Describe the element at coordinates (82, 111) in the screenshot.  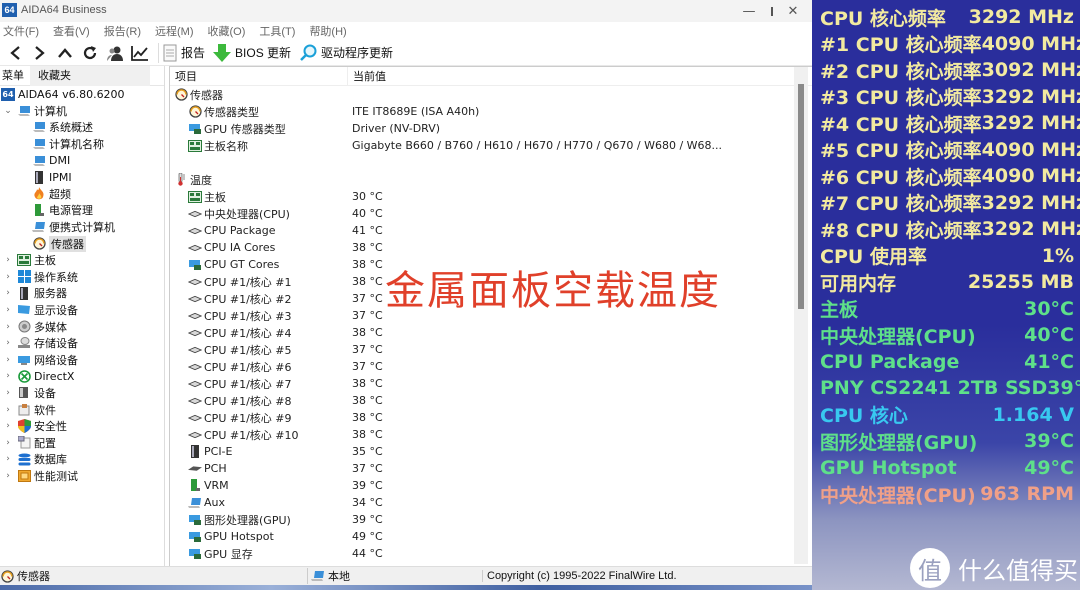
I see `tree-item: ⌄ 计算机` at that location.